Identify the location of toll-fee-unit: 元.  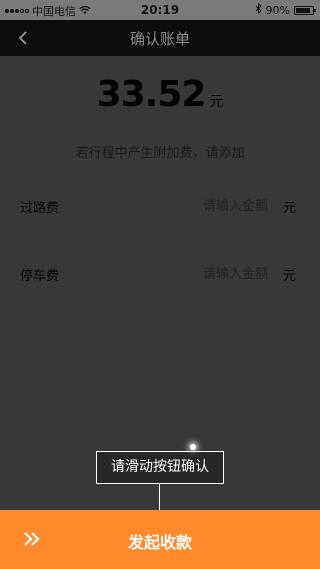
(289, 208).